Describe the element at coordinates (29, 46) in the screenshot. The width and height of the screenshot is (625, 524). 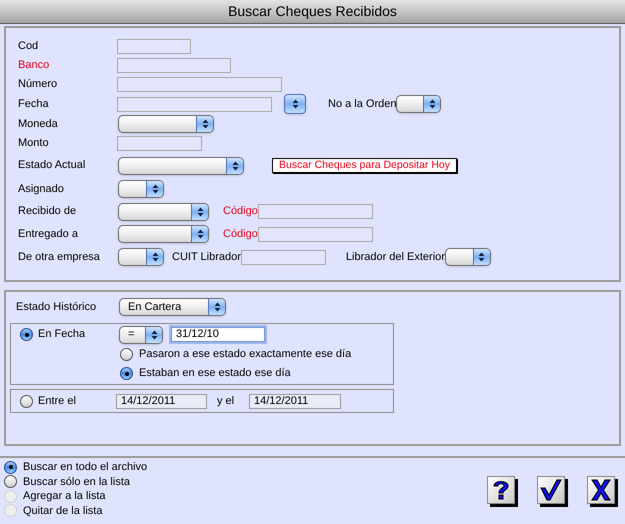
I see `field-label: Cod` at that location.